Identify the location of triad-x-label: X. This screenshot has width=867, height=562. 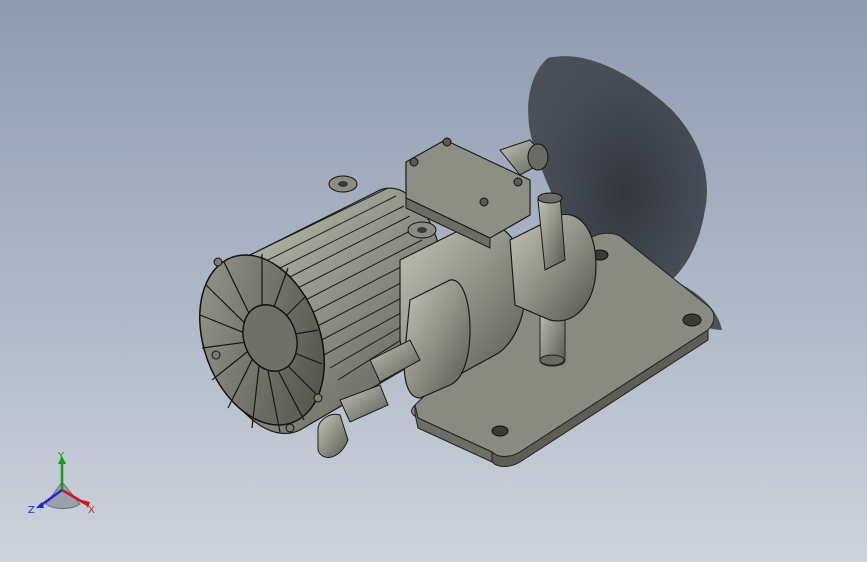
(91, 510).